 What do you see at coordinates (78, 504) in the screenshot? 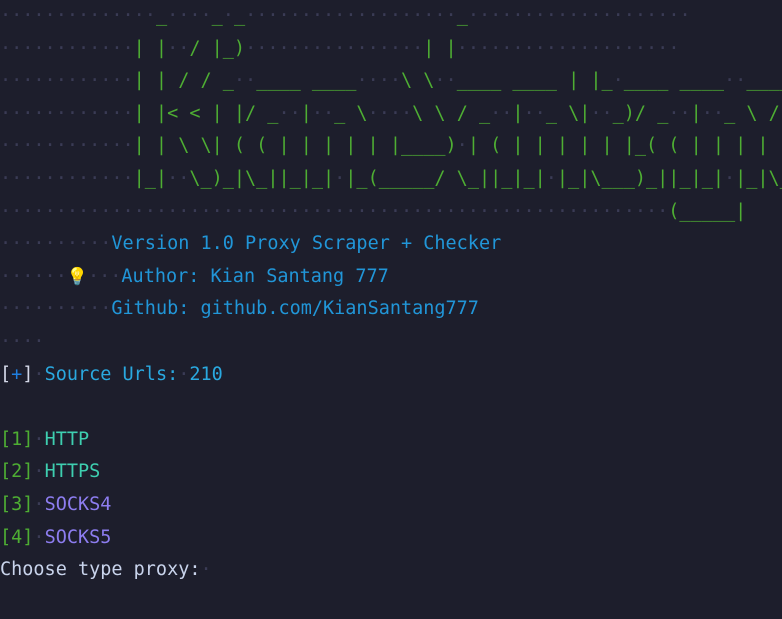
I see `menu-label-socks4: SOCKS4` at bounding box center [78, 504].